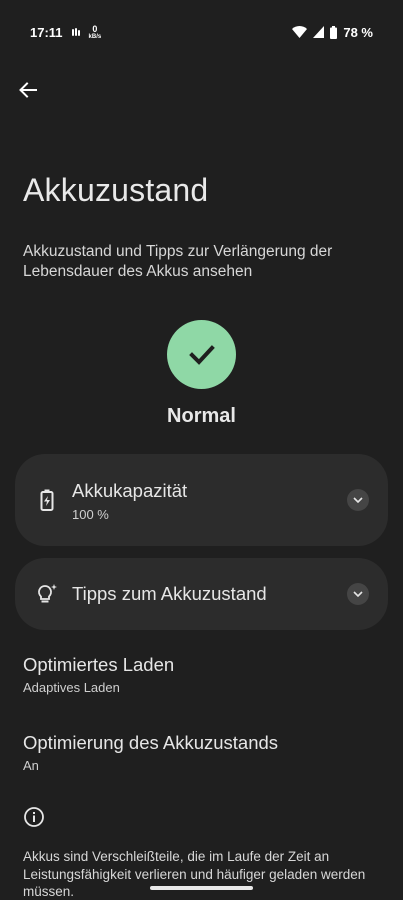  What do you see at coordinates (201, 888) in the screenshot?
I see `home-gesture-bar` at bounding box center [201, 888].